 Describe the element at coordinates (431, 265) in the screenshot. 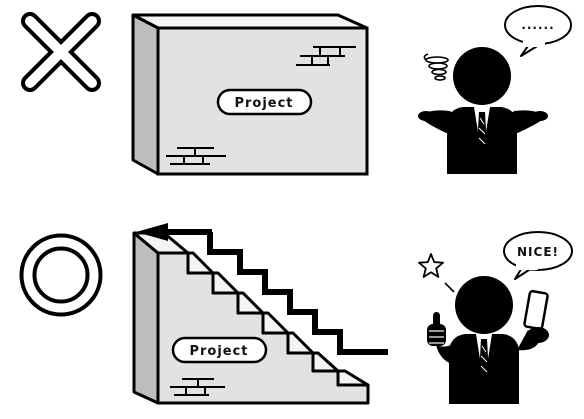

I see `star-icon` at that location.